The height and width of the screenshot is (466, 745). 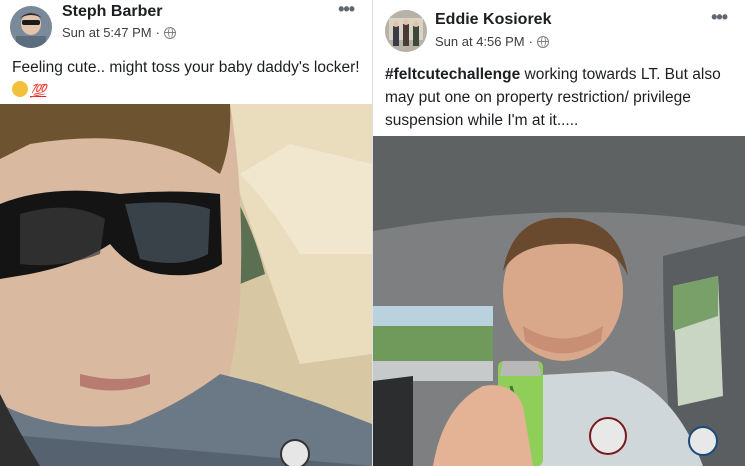 What do you see at coordinates (493, 20) in the screenshot?
I see `author-name: Eddie Kosiorek` at bounding box center [493, 20].